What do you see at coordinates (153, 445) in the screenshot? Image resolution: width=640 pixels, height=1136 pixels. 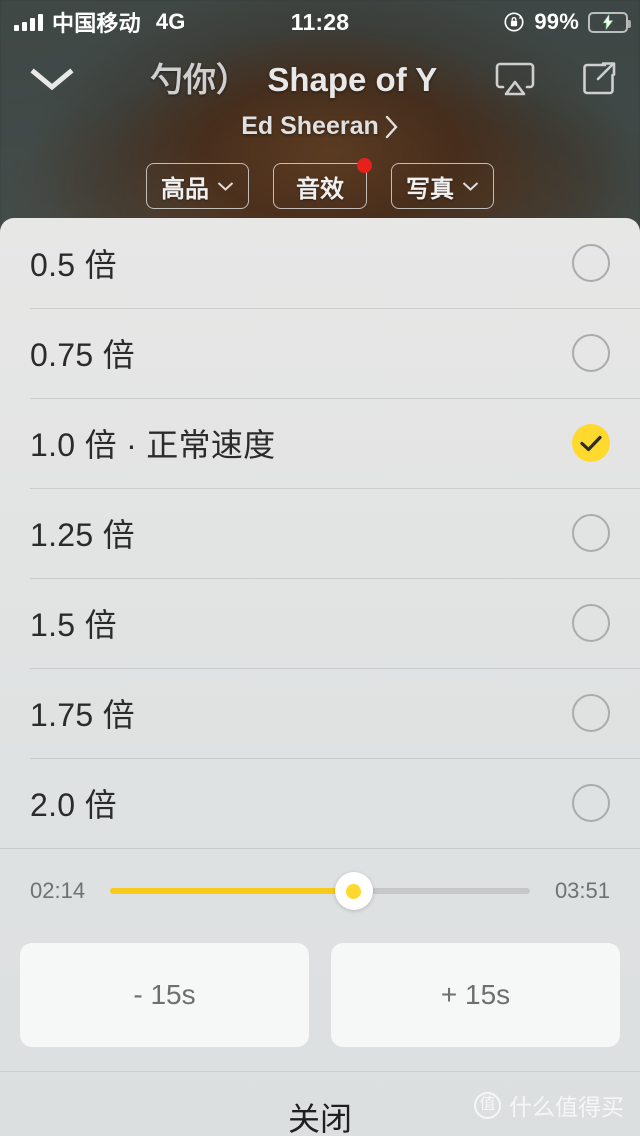 I see `speed-option-label: 1.0 倍 · 正常速度` at bounding box center [153, 445].